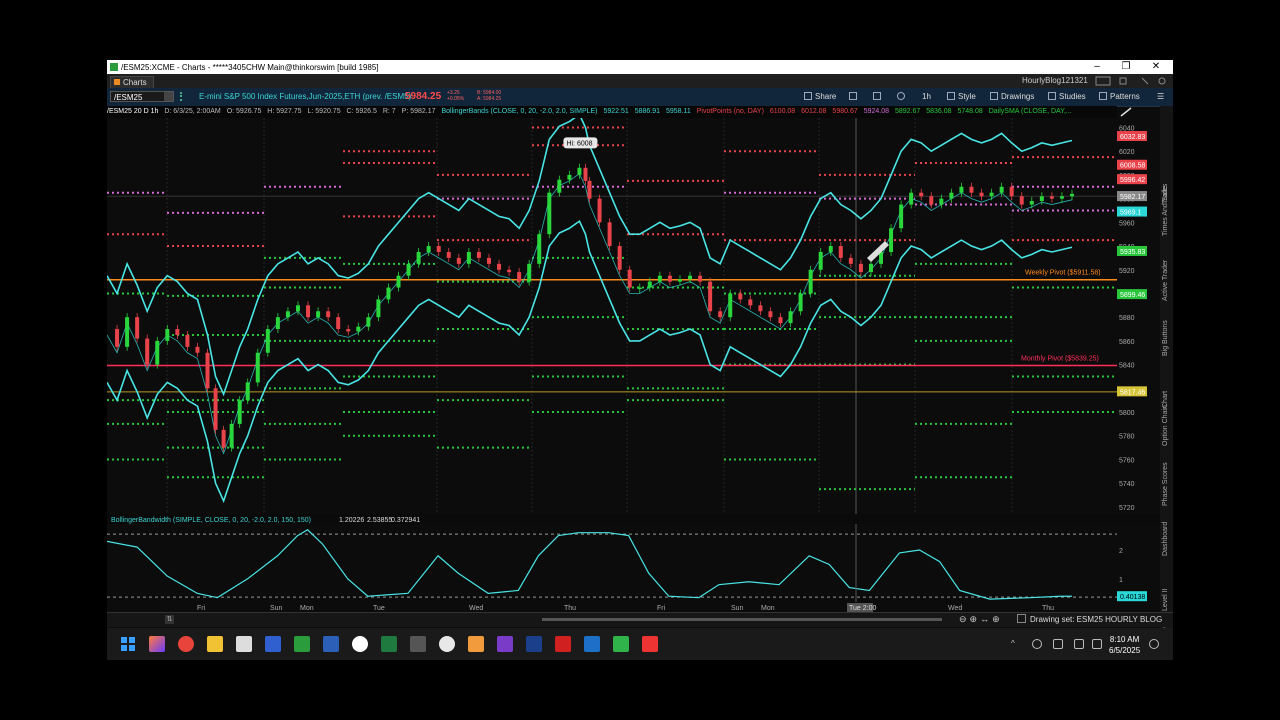  I want to click on price-axis-label: 5860, so click(1127, 342).